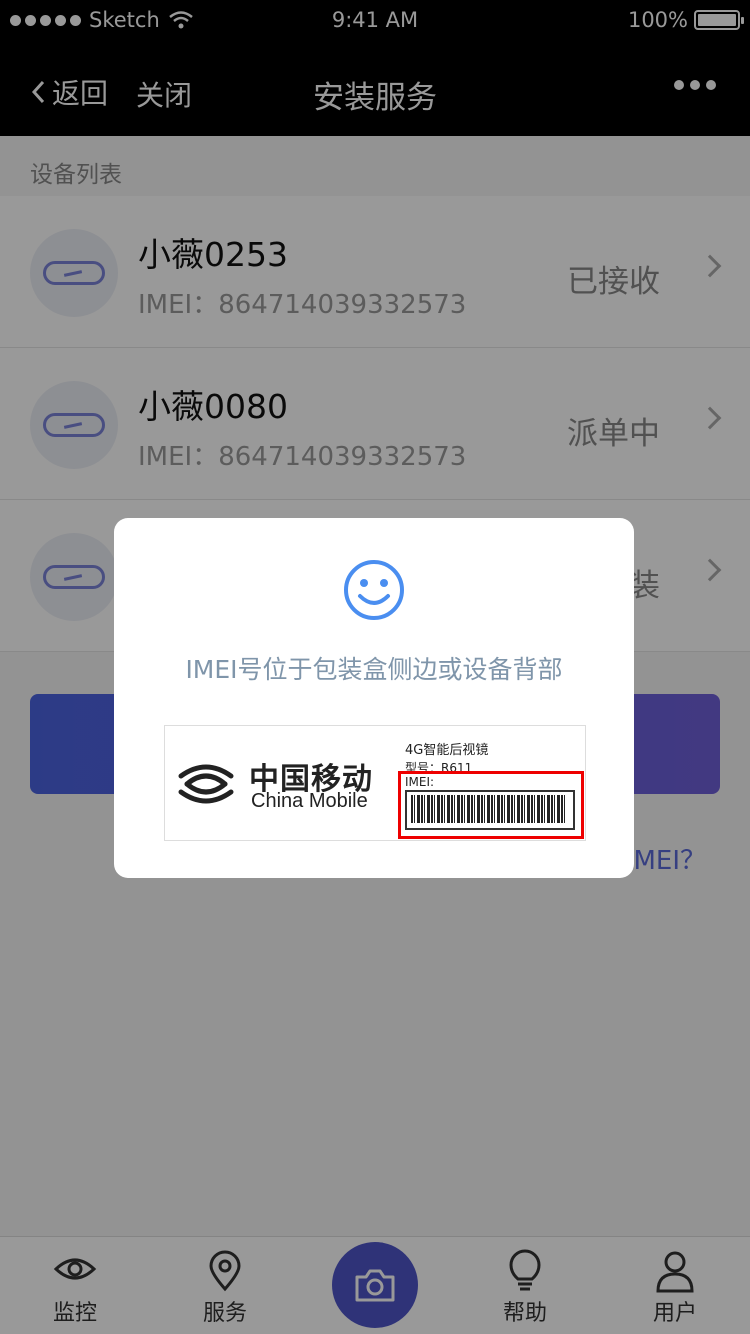 The height and width of the screenshot is (1334, 750). What do you see at coordinates (375, 783) in the screenshot?
I see `device-label-image: 中国移动 China Mobile 4G智能后视镜 型号：R611 IMEI:` at bounding box center [375, 783].